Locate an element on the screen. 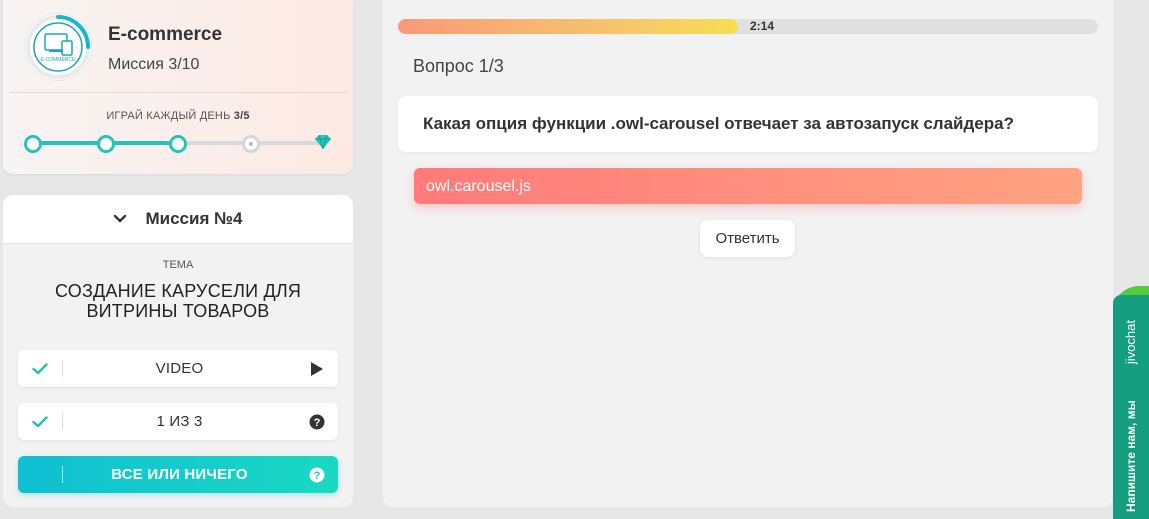 This screenshot has height=519, width=1149. task-label: ВСЕ ИЛИ НИЧЕГО is located at coordinates (179, 474).